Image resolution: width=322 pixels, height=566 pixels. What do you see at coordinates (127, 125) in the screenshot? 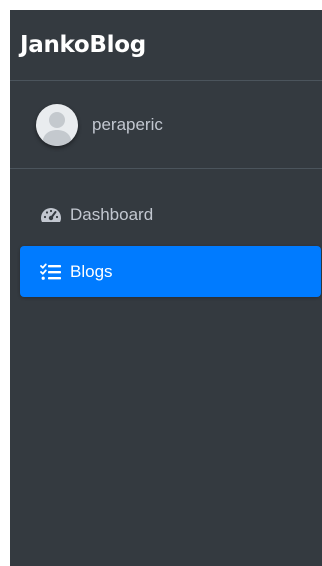
I see `user-name: peraperic` at bounding box center [127, 125].